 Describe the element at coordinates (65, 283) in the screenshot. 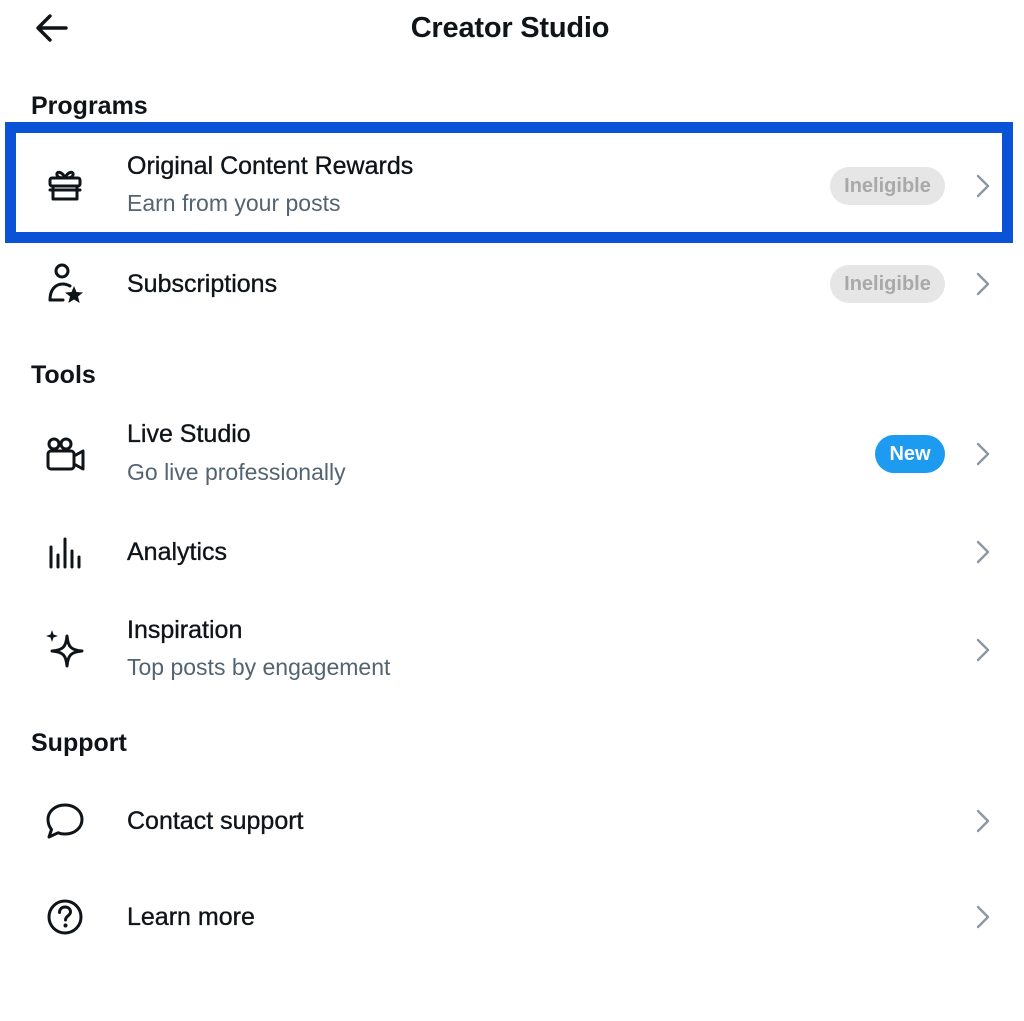

I see `person-star-icon` at that location.